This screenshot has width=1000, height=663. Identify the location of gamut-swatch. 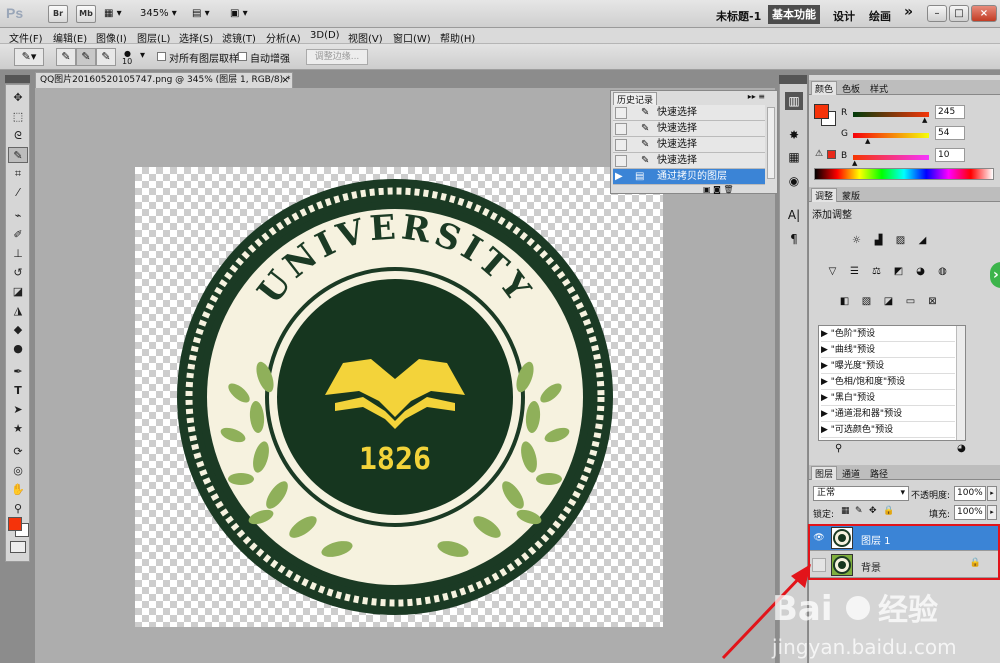
(831, 154).